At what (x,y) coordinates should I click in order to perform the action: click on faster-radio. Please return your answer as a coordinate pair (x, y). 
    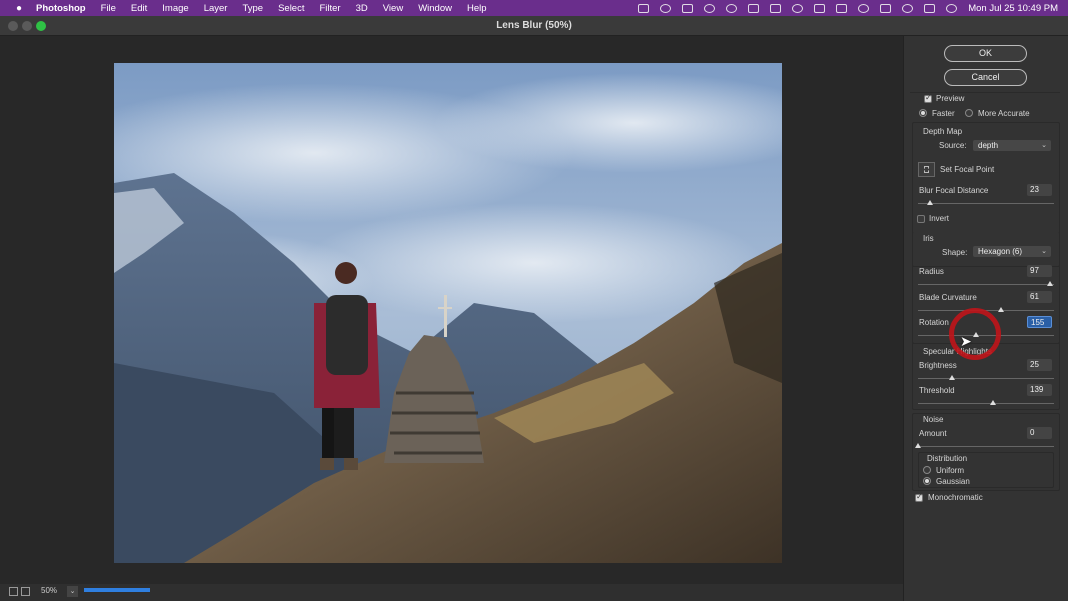
    Looking at the image, I should click on (923, 113).